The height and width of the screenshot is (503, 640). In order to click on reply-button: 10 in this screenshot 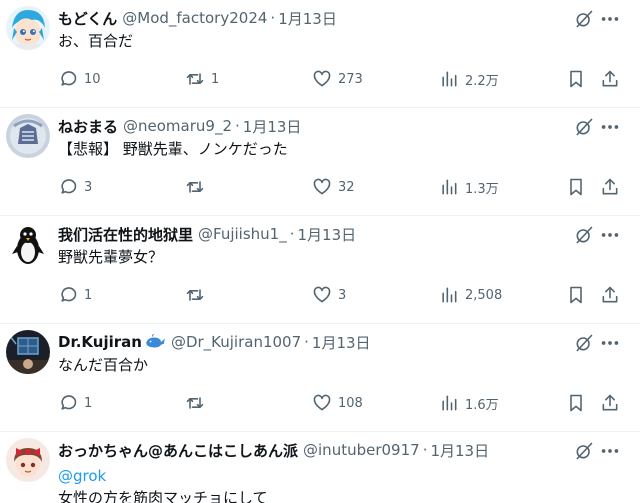, I will do `click(79, 79)`.